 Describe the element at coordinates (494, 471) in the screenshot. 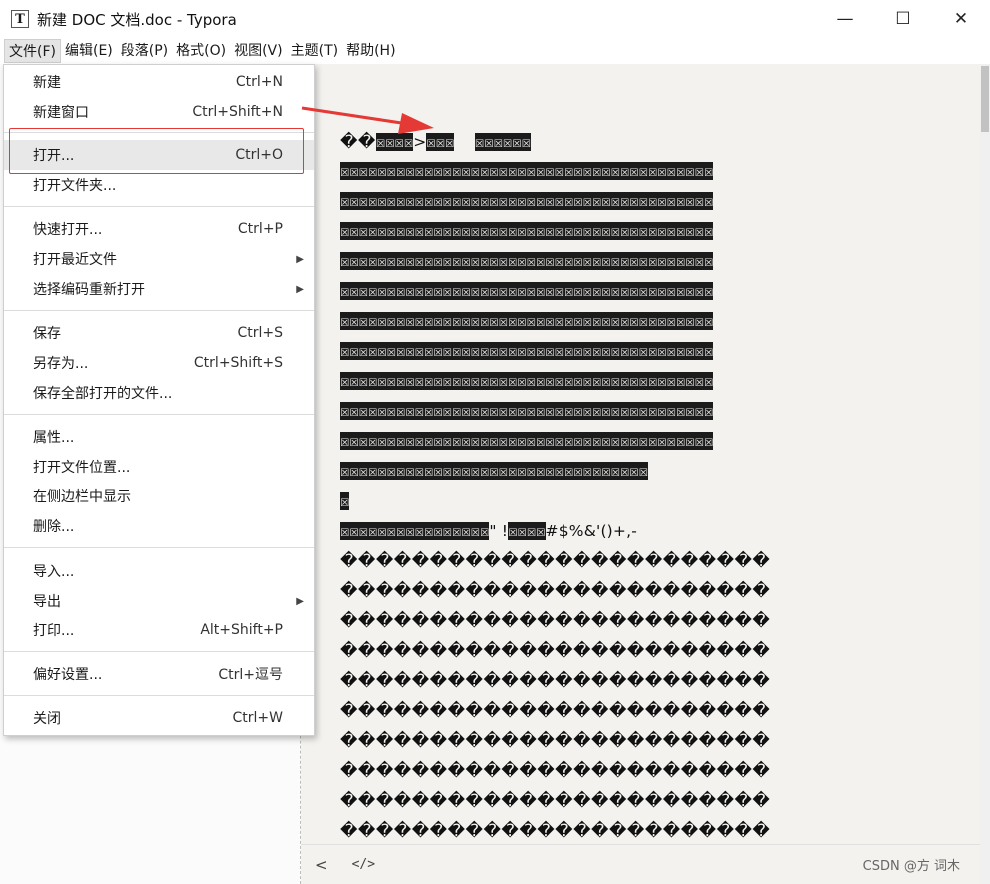

I see `doc-line-12: ☒☒☒☒☒☒☒☒☒☒☒☒☒☒☒☒☒☒☒☒☒☒☒☒☒☒☒☒☒☒☒☒☒` at that location.